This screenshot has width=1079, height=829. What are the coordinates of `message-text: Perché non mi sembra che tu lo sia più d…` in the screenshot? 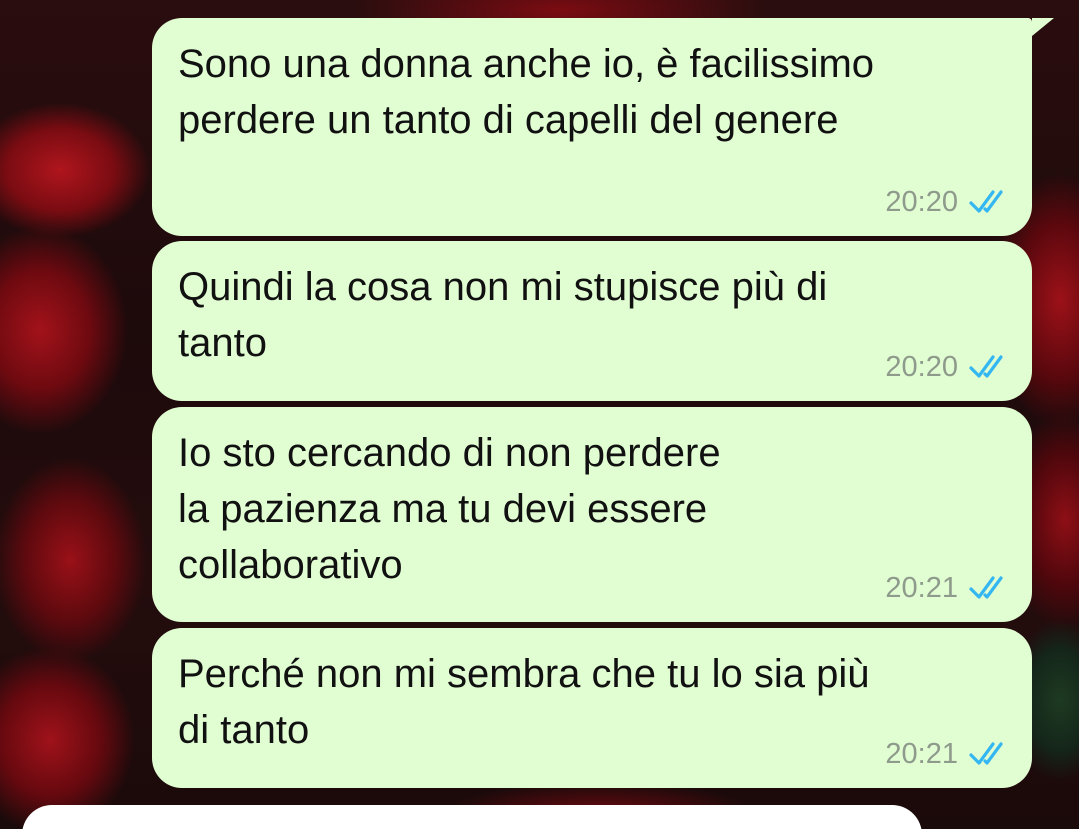 It's located at (524, 702).